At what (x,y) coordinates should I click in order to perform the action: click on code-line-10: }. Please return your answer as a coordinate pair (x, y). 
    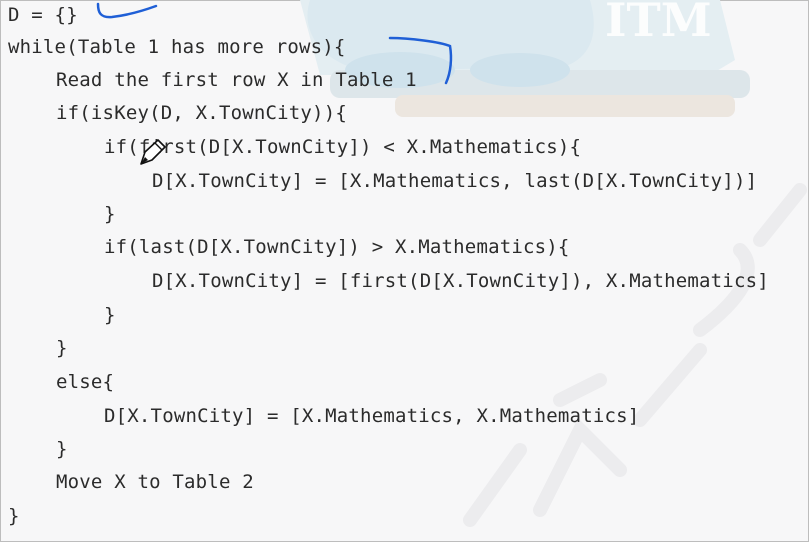
    Looking at the image, I should click on (110, 315).